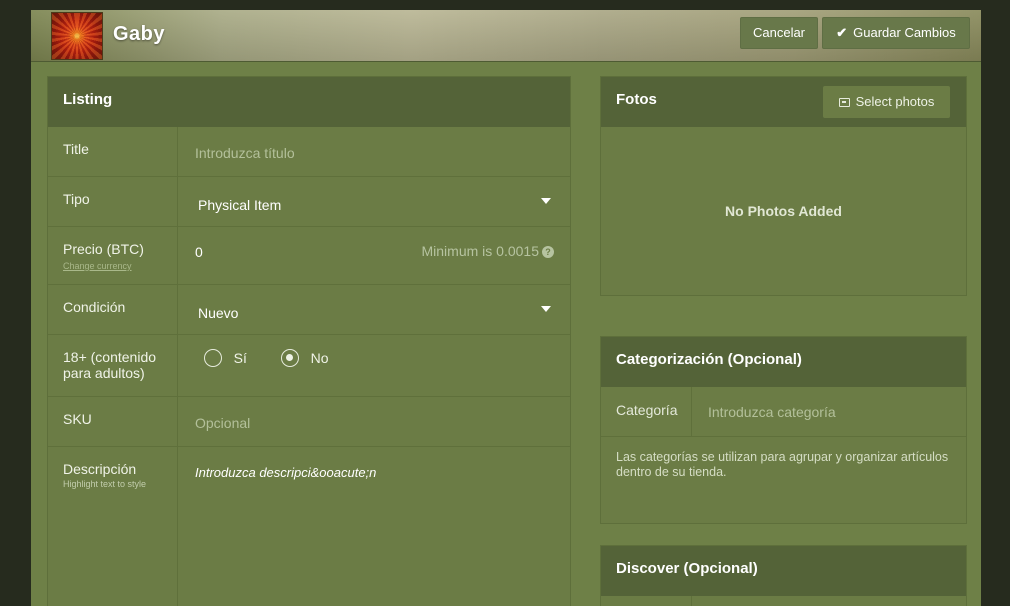  Describe the element at coordinates (113, 201) in the screenshot. I see `type-label: Tipo` at that location.